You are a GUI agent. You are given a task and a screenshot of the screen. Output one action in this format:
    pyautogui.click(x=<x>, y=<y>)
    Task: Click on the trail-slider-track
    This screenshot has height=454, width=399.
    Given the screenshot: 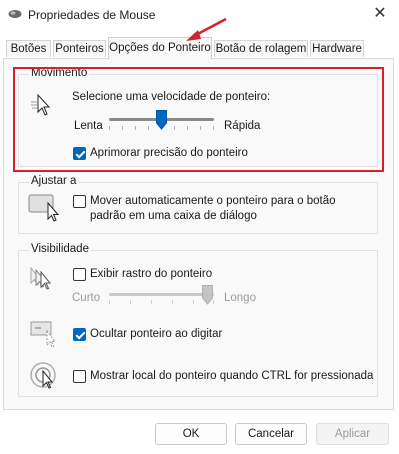 What is the action you would take?
    pyautogui.click(x=161, y=294)
    